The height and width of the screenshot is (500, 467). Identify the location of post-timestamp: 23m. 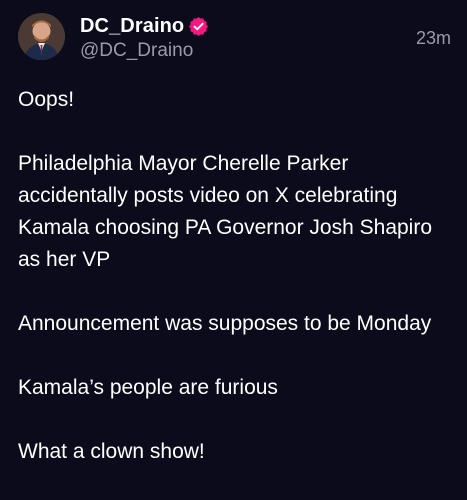
(433, 38).